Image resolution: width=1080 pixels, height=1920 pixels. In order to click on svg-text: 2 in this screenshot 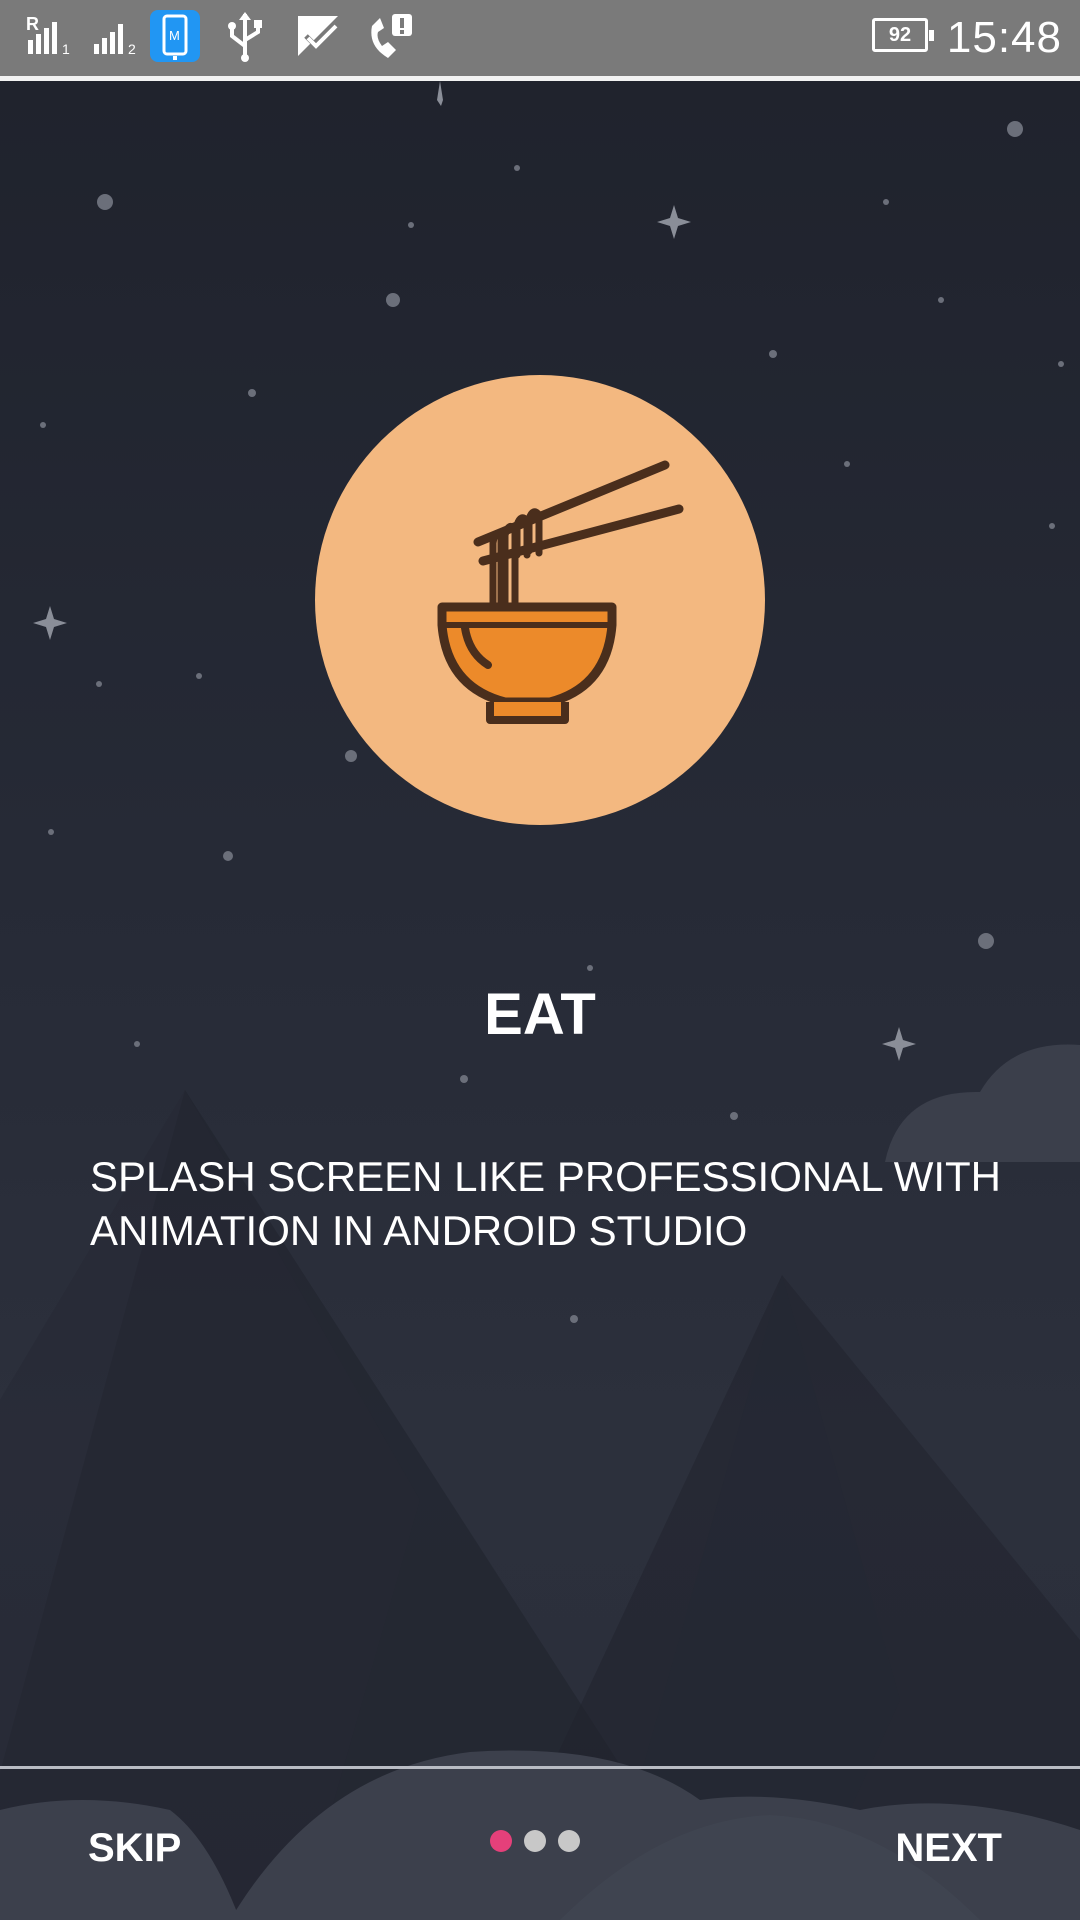, I will do `click(132, 48)`.